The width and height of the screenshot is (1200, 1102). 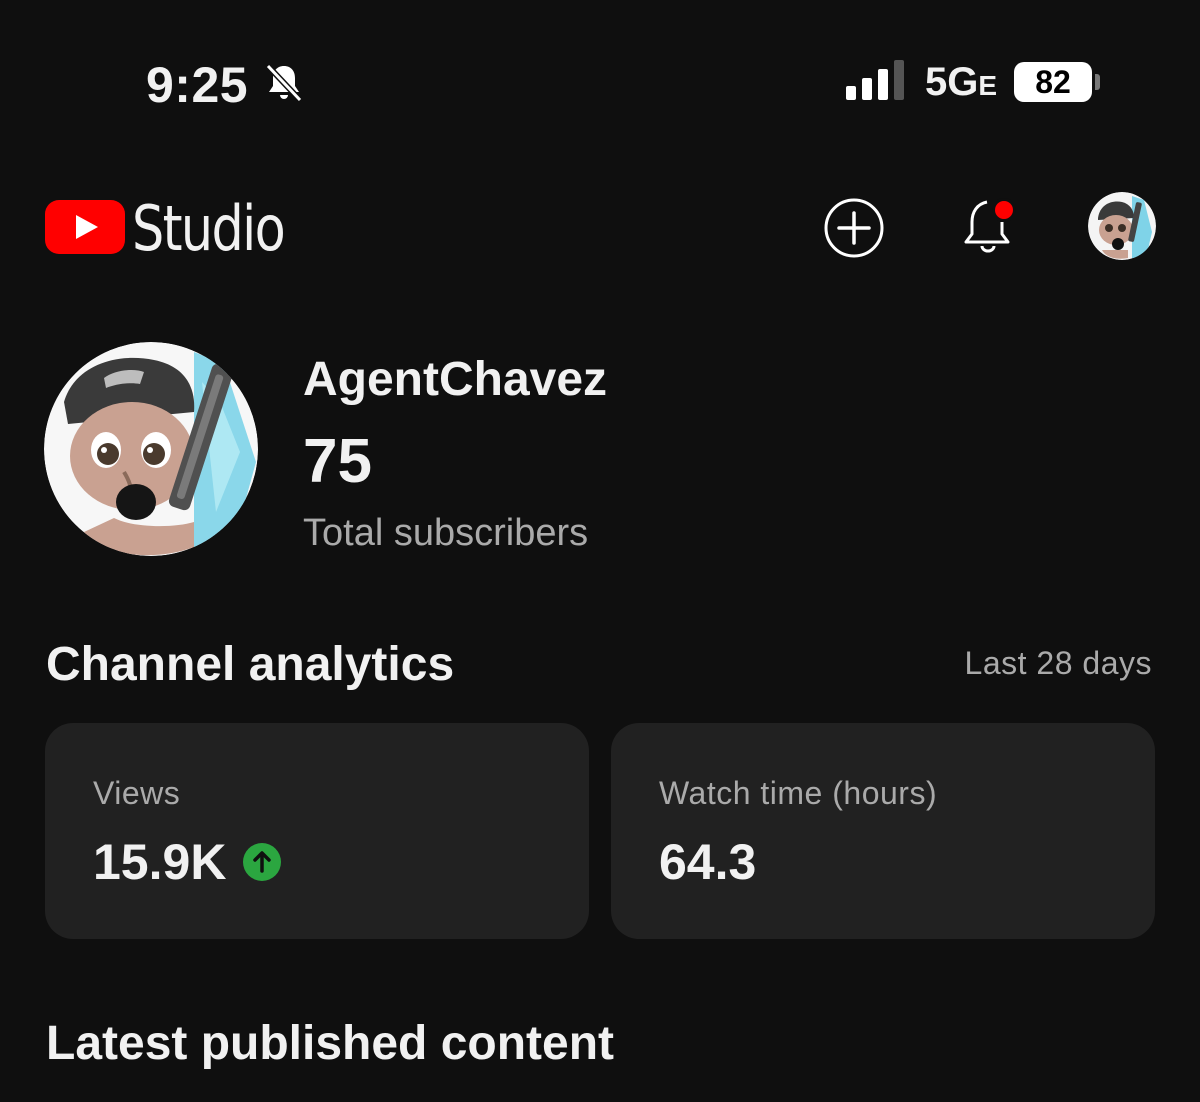 What do you see at coordinates (600, 80) in the screenshot?
I see `status-bar: 9:25 5GE 82` at bounding box center [600, 80].